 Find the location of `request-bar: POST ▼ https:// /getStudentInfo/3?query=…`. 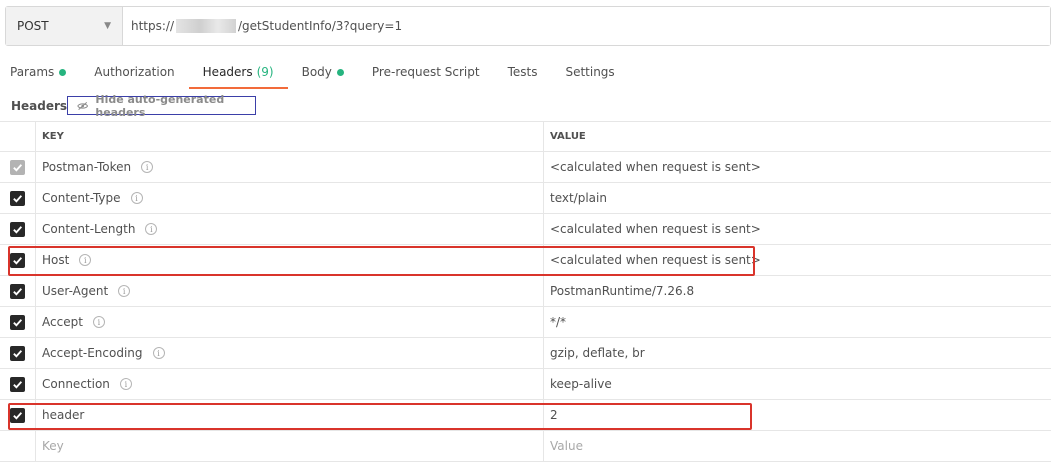

request-bar: POST ▼ https:// /getStudentInfo/3?query=… is located at coordinates (528, 26).